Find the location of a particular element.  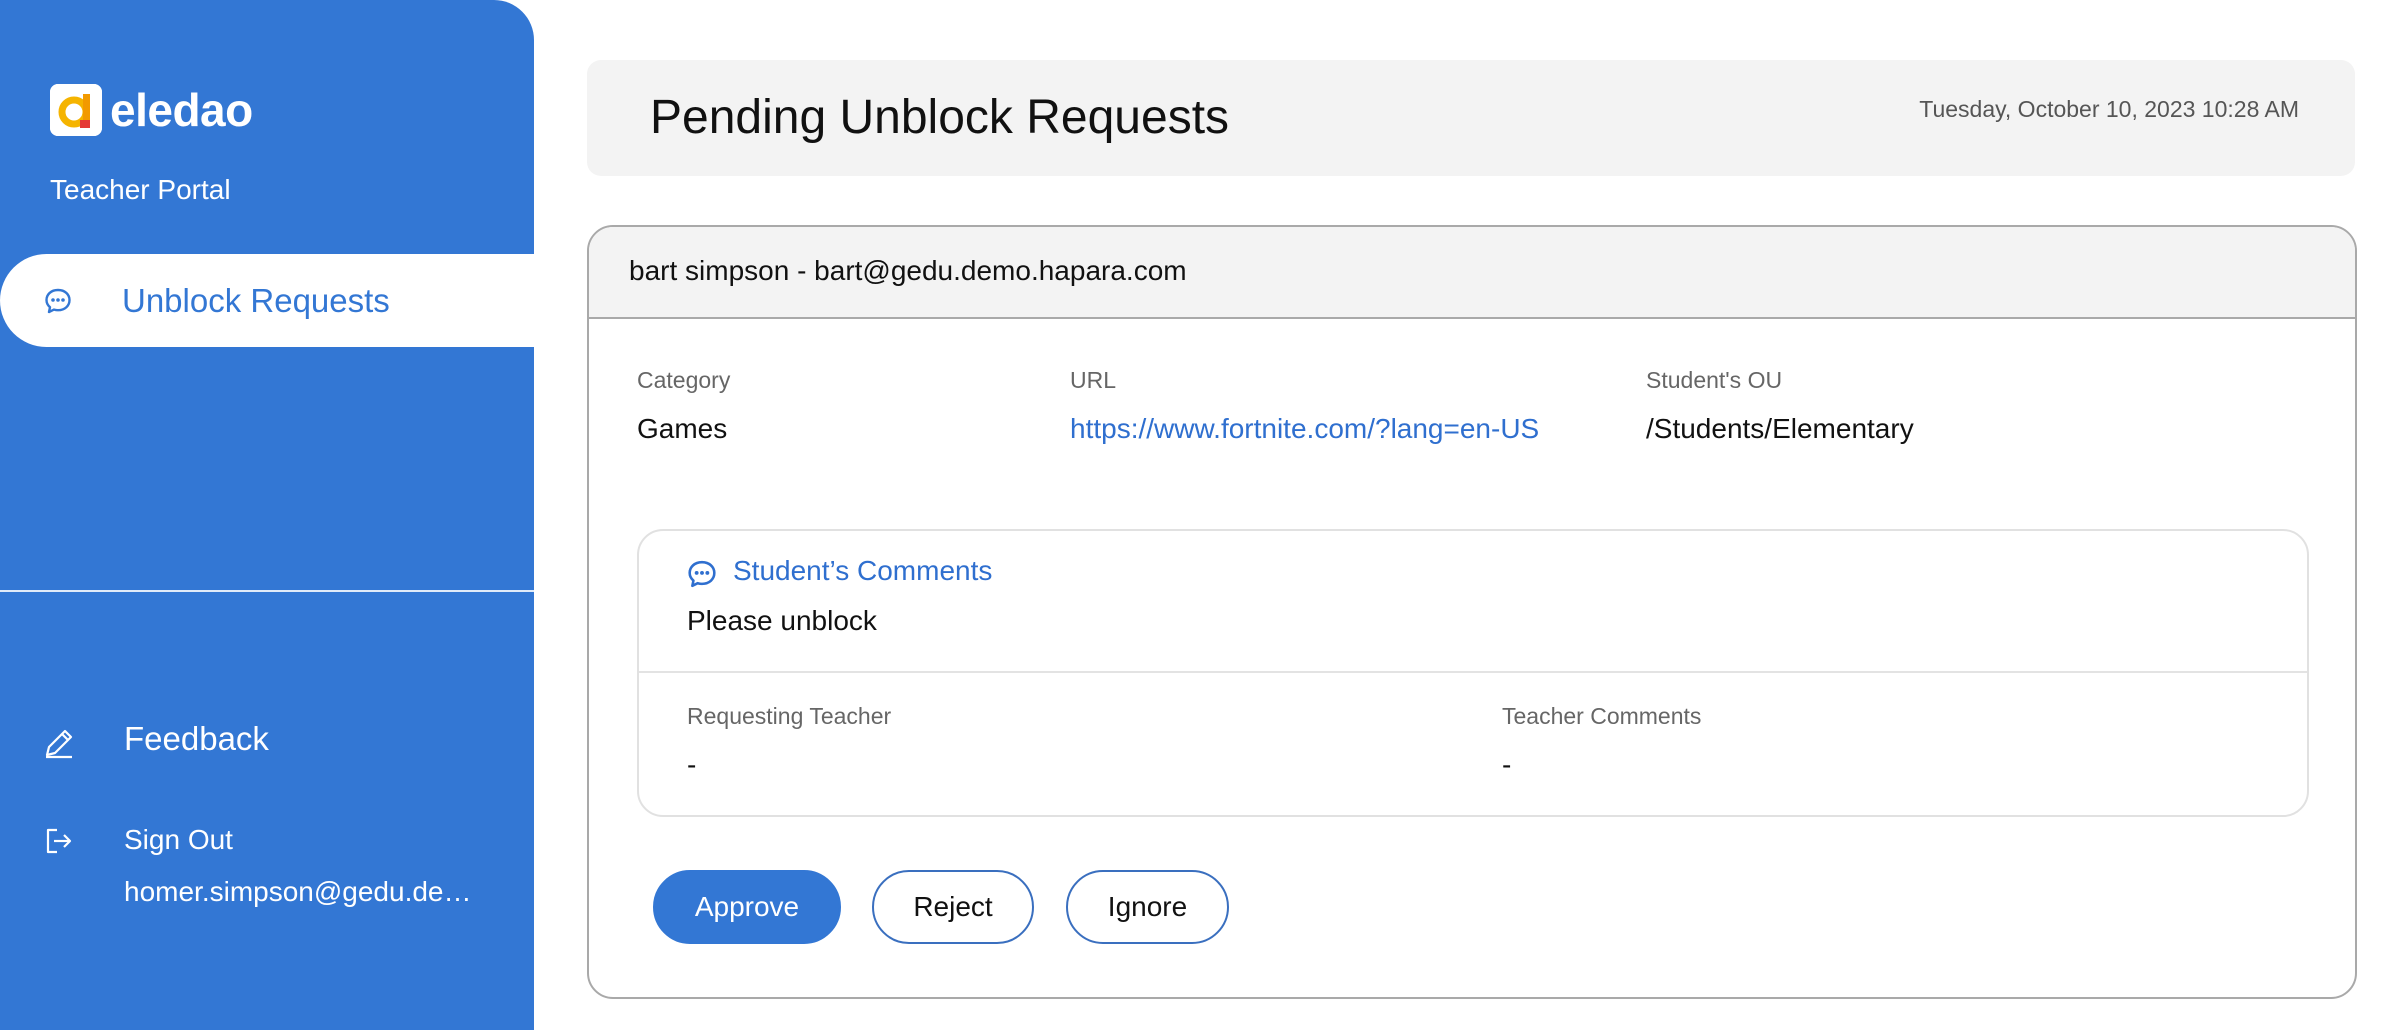

approve-button: Approve is located at coordinates (747, 907).